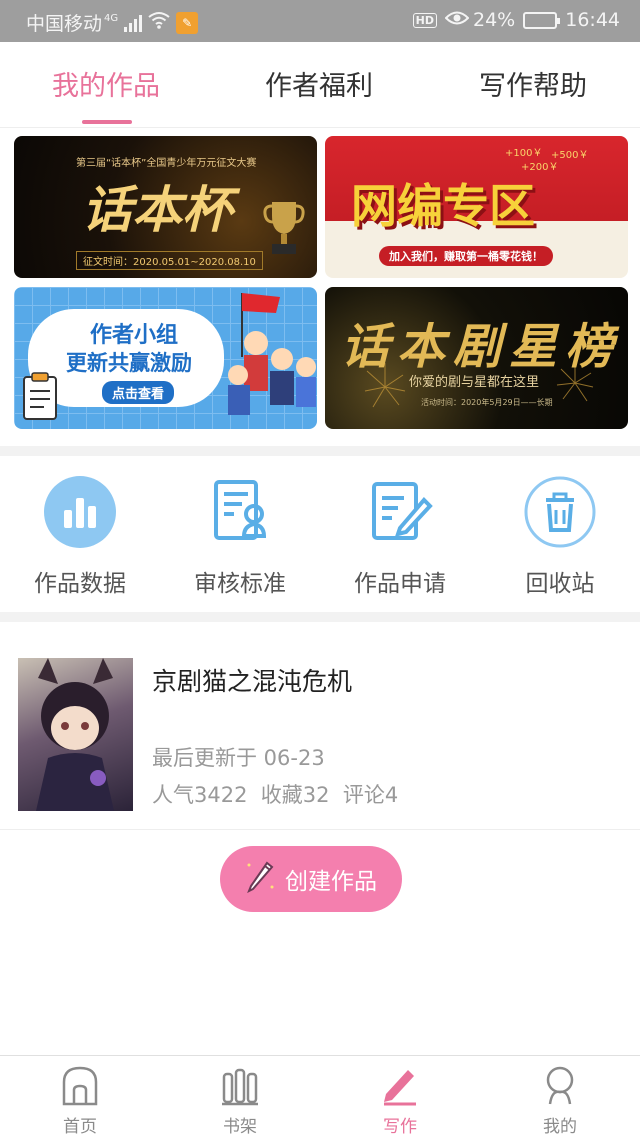  I want to click on work-title: 京剧猫之混沌危机, so click(252, 680).